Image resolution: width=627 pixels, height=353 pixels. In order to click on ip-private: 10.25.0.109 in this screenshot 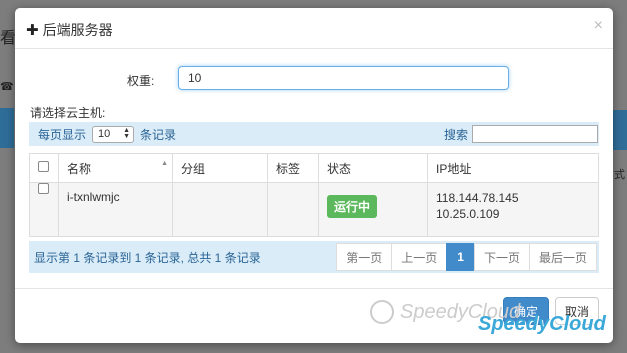, I will do `click(468, 214)`.